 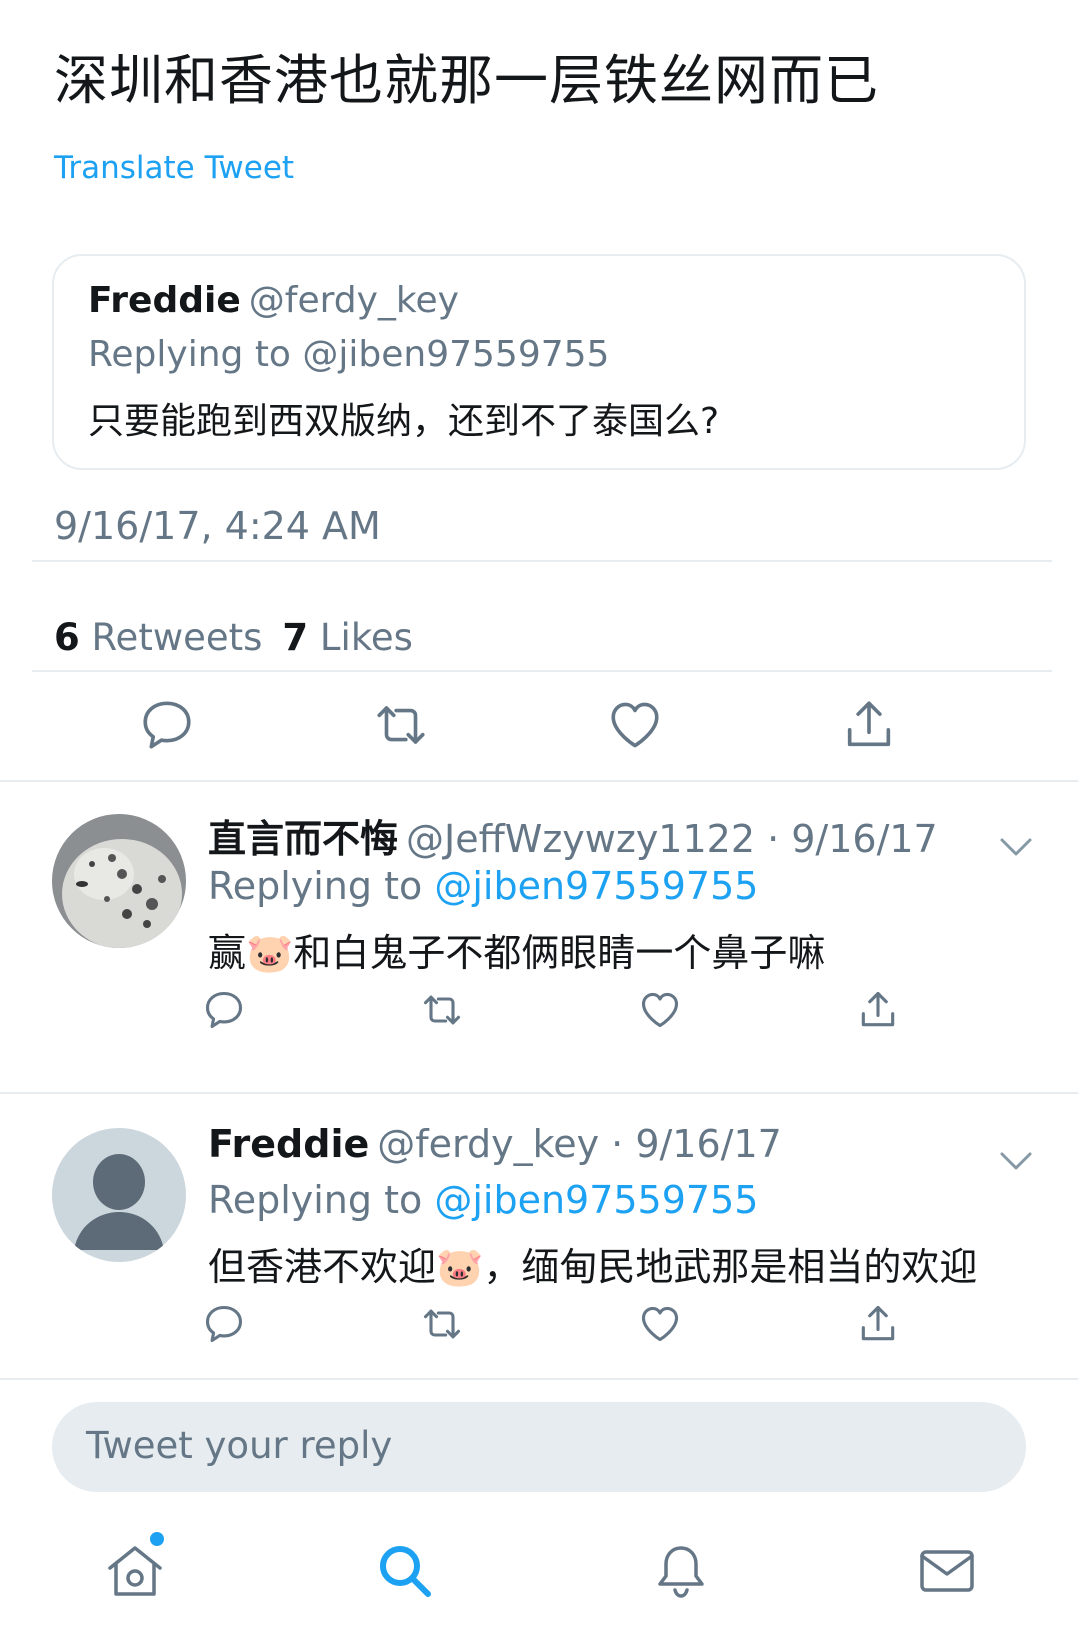 I want to click on tweet-action-bar, so click(x=539, y=731).